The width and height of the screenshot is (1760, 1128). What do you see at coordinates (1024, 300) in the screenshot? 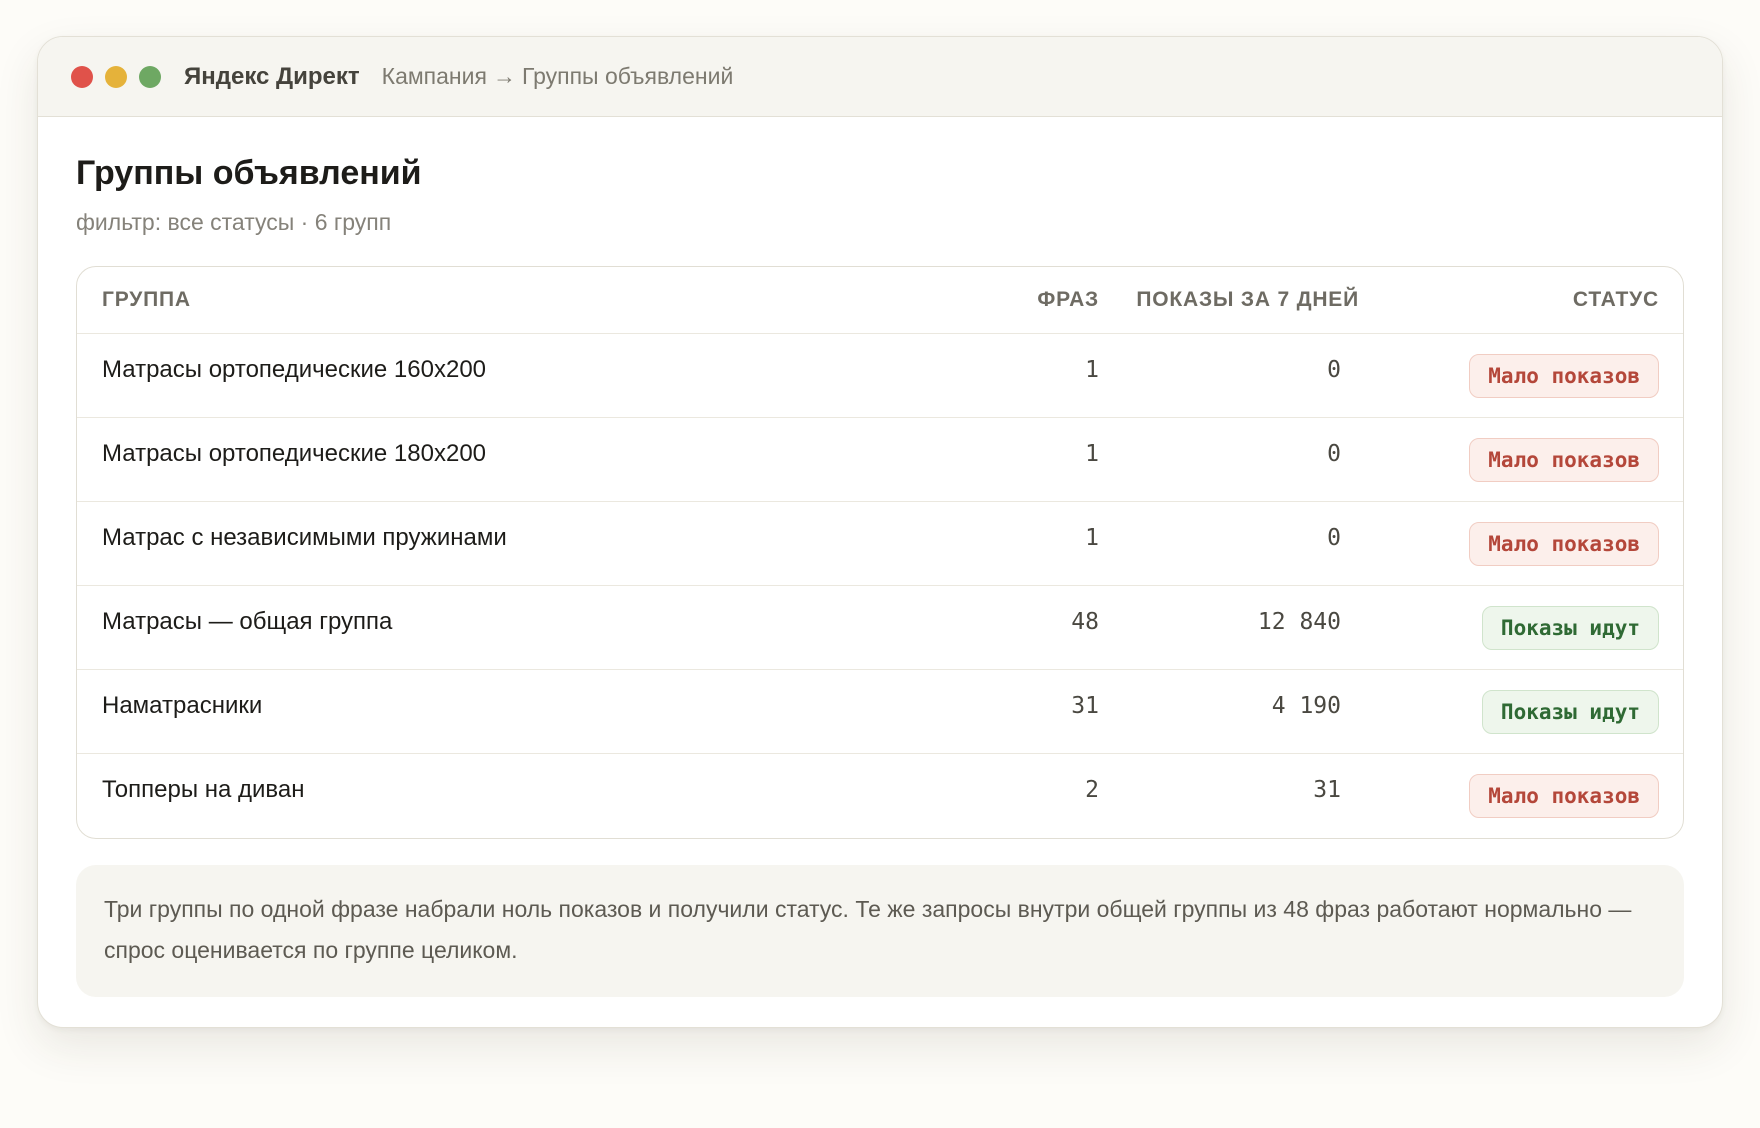
I see `column-header-phrases: Фраз` at bounding box center [1024, 300].